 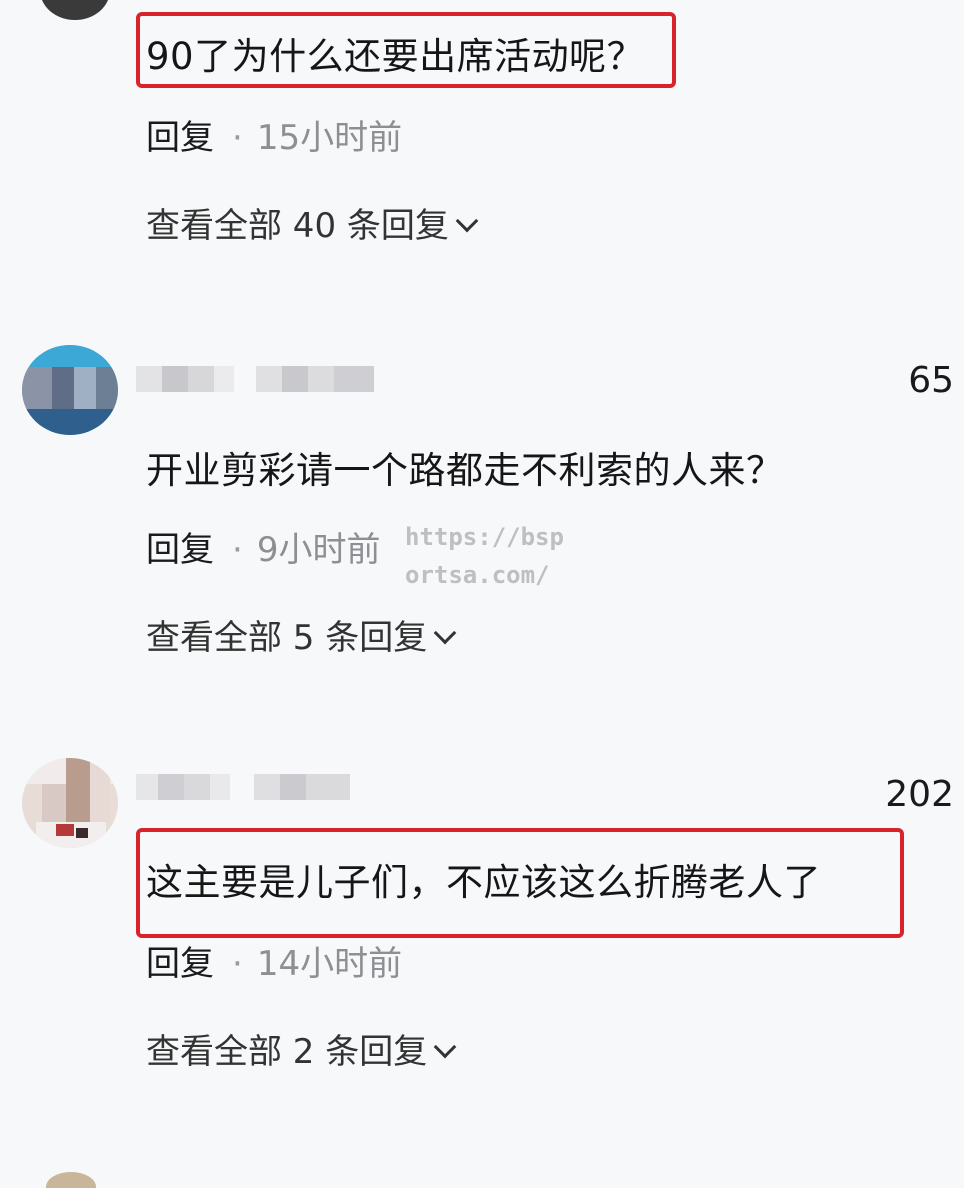 I want to click on comment-meta: 回复 · 14小时前, so click(x=274, y=960).